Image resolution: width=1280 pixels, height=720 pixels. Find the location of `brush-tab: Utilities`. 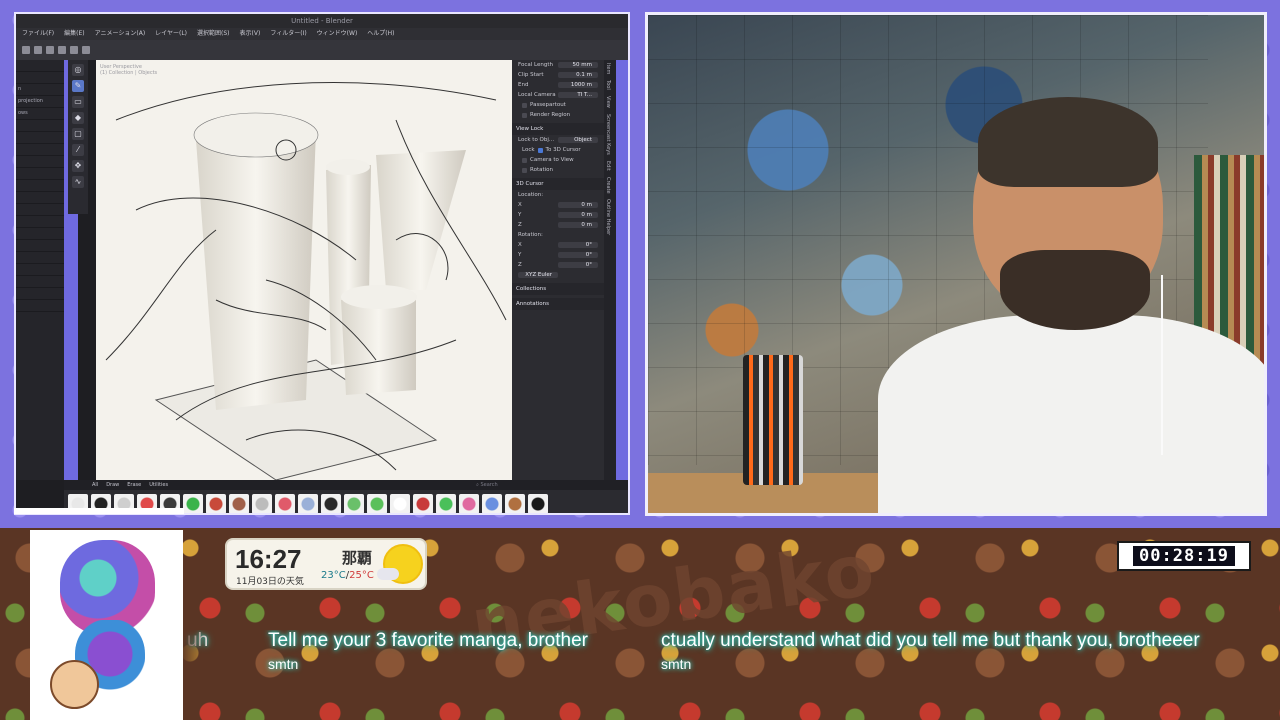

brush-tab: Utilities is located at coordinates (158, 485).